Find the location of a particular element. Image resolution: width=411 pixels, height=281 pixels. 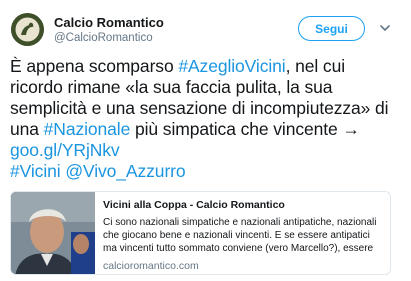

mention-vivo-azzurro: @Vivo_Azzurro is located at coordinates (125, 171).